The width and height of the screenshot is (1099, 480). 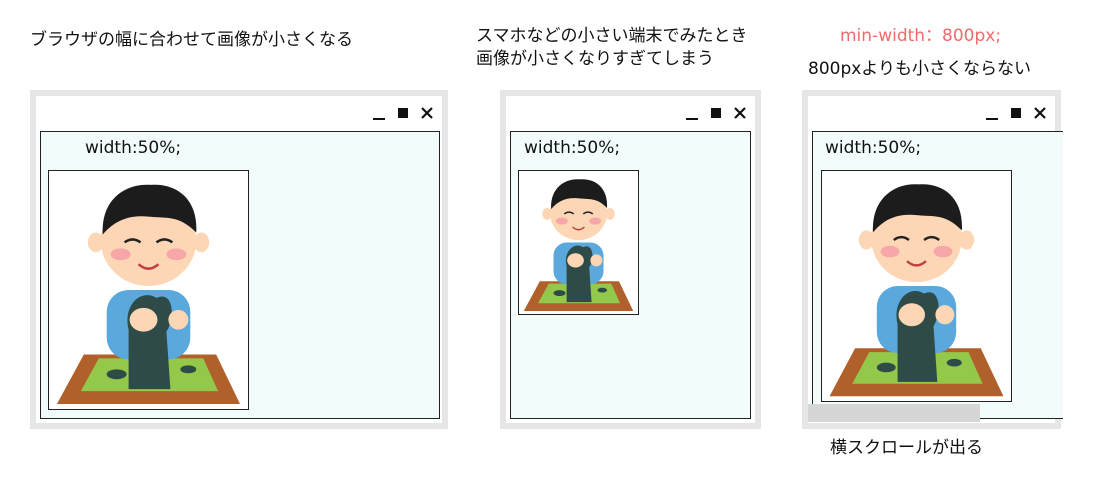 I want to click on panel1-caption: ブラウザの幅に合わせて画像が小さくなる, so click(x=191, y=40).